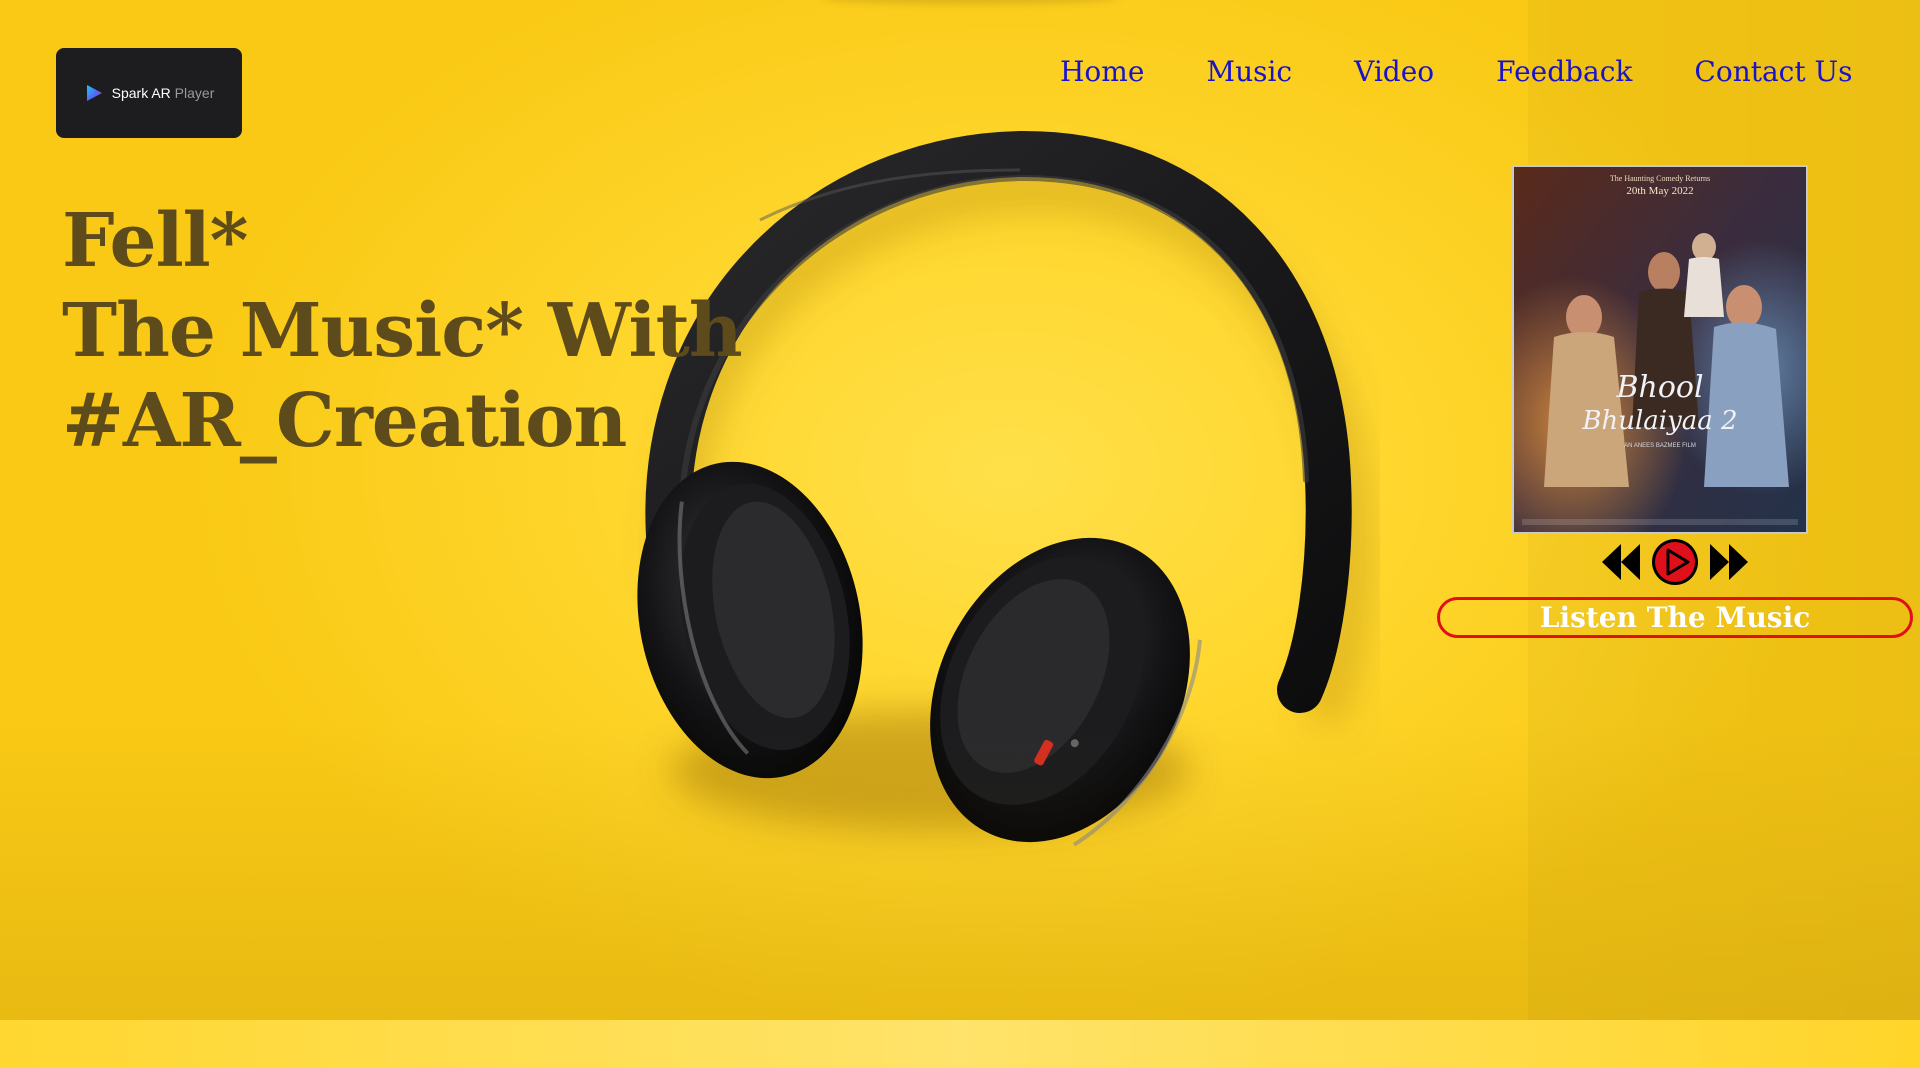 This screenshot has height=1068, width=1920. What do you see at coordinates (94, 93) in the screenshot?
I see `play-triangle-icon` at bounding box center [94, 93].